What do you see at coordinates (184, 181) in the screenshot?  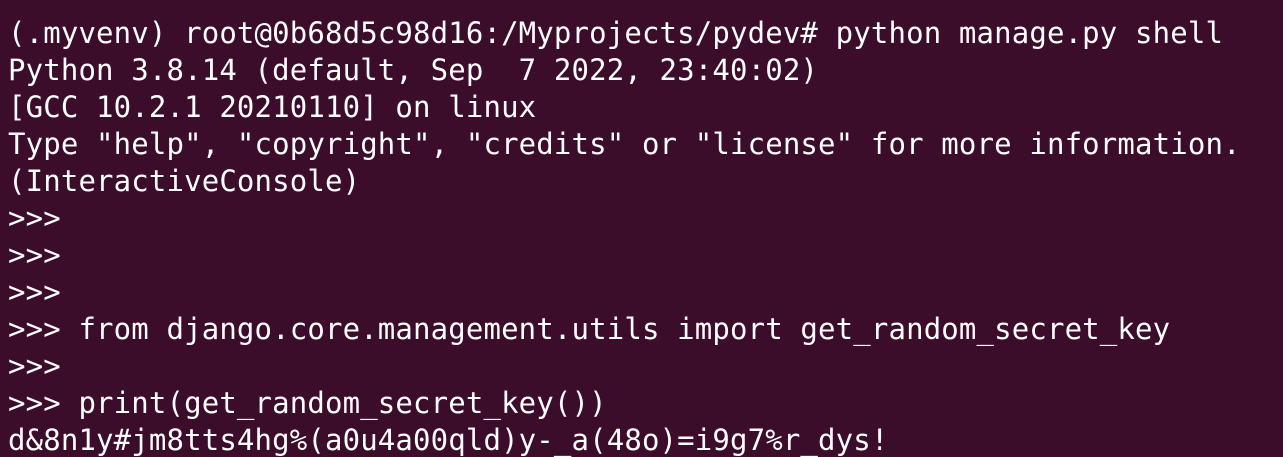 I see `console-type-line: (InteractiveConsole)` at bounding box center [184, 181].